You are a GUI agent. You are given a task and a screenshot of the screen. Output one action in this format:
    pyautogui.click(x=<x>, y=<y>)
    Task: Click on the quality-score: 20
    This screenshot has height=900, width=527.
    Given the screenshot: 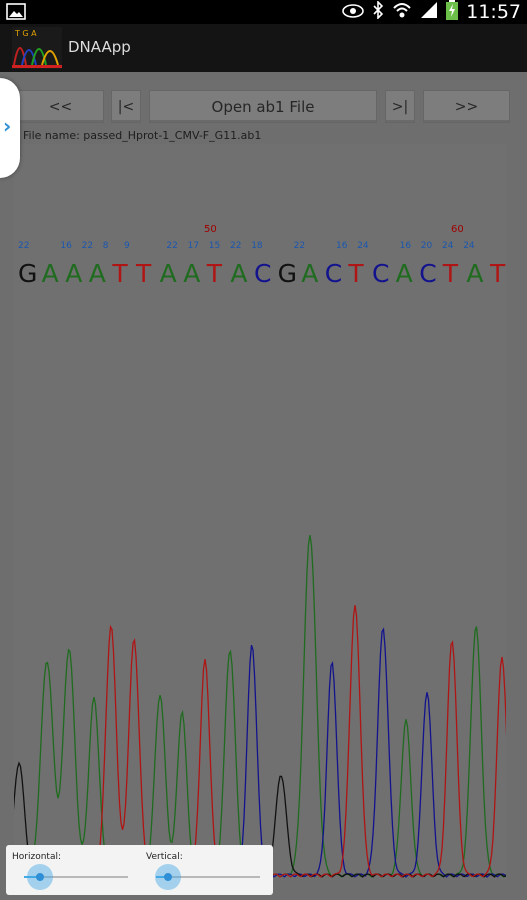 What is the action you would take?
    pyautogui.click(x=427, y=246)
    